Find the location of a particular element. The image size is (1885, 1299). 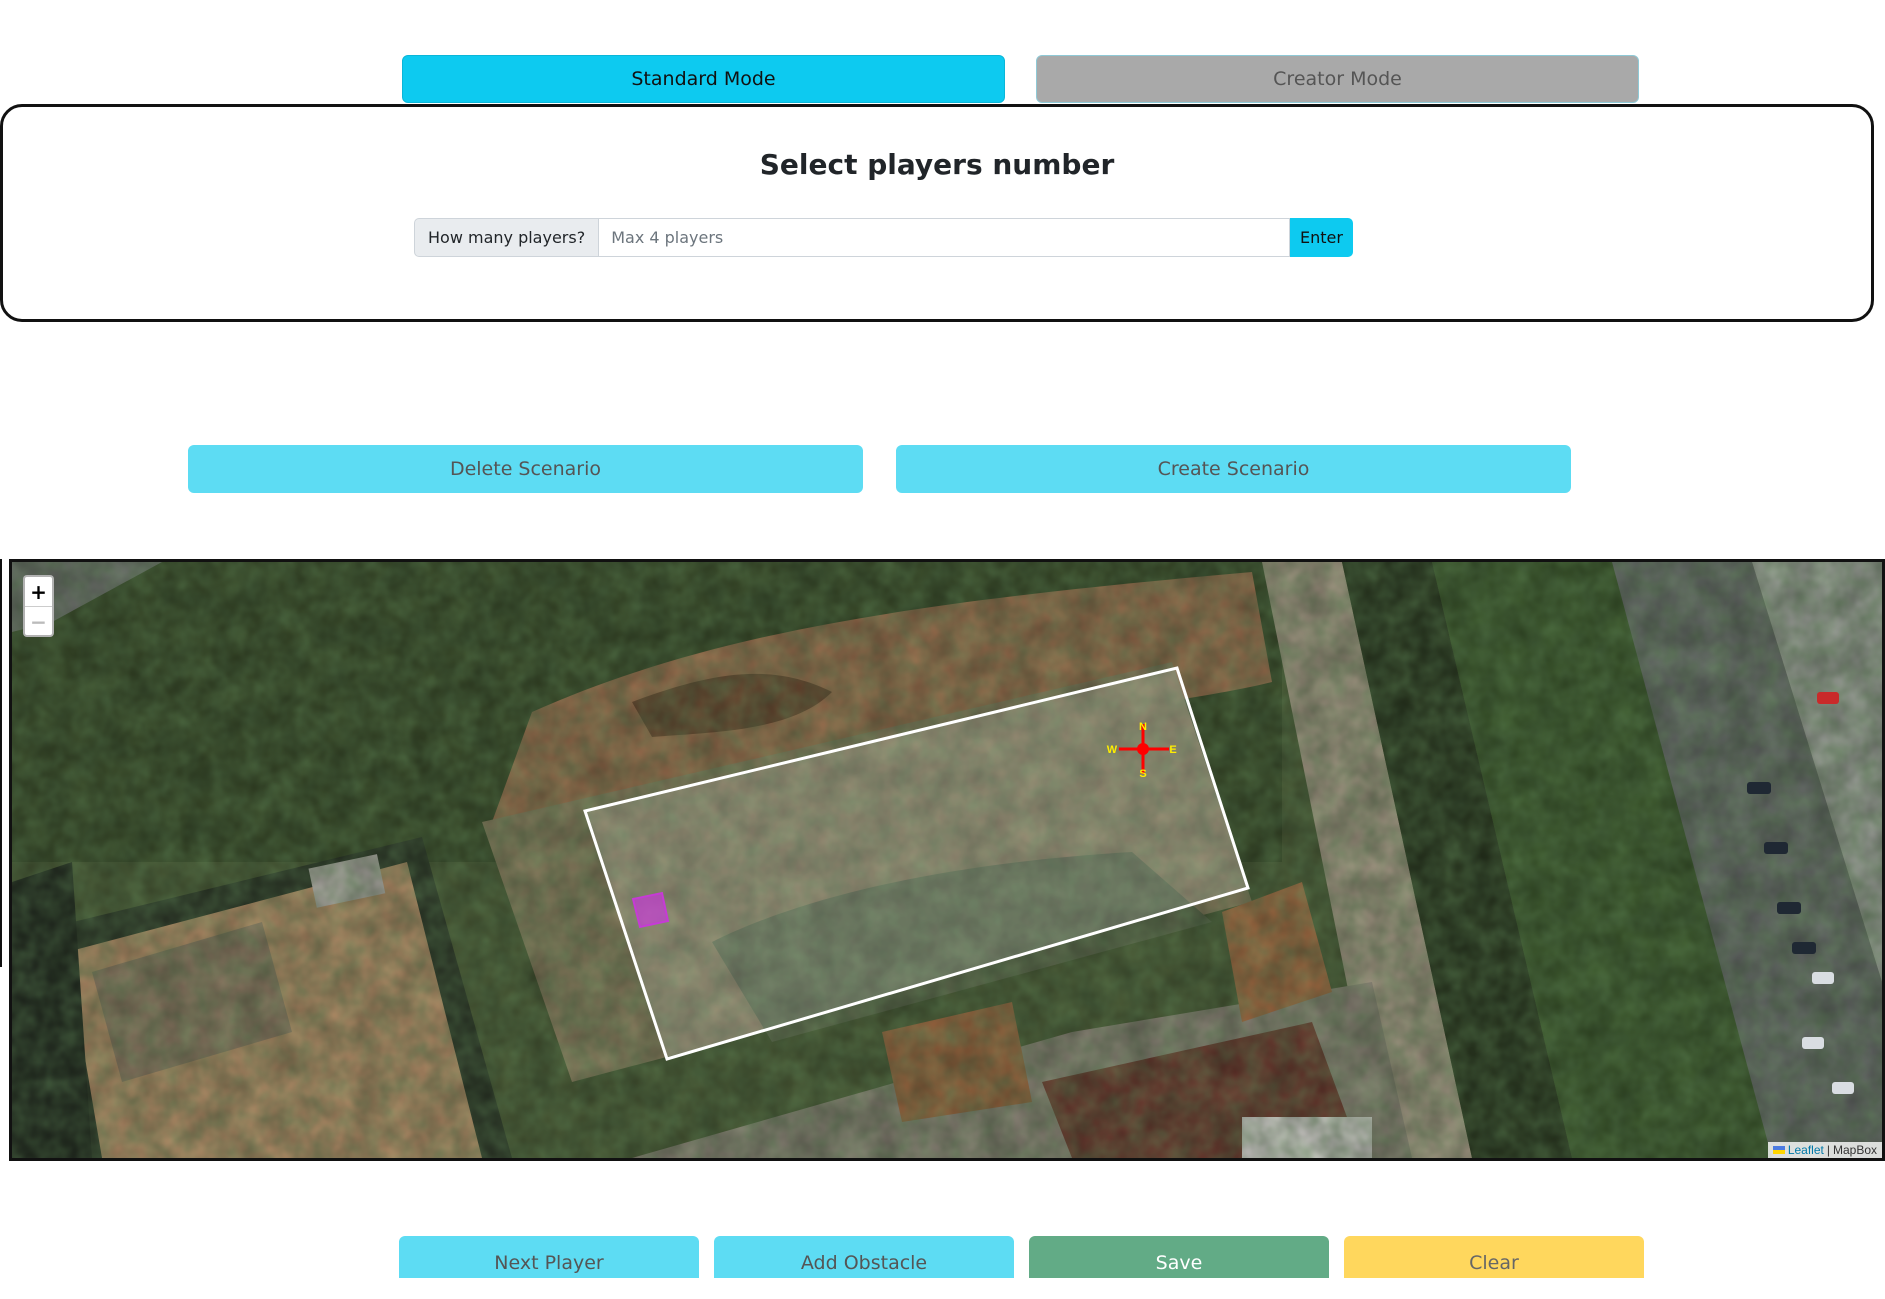

clear-button: Clear is located at coordinates (1494, 1257).